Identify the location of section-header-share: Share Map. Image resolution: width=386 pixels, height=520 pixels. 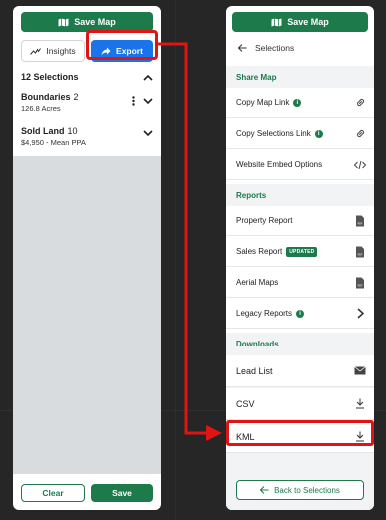
(300, 77).